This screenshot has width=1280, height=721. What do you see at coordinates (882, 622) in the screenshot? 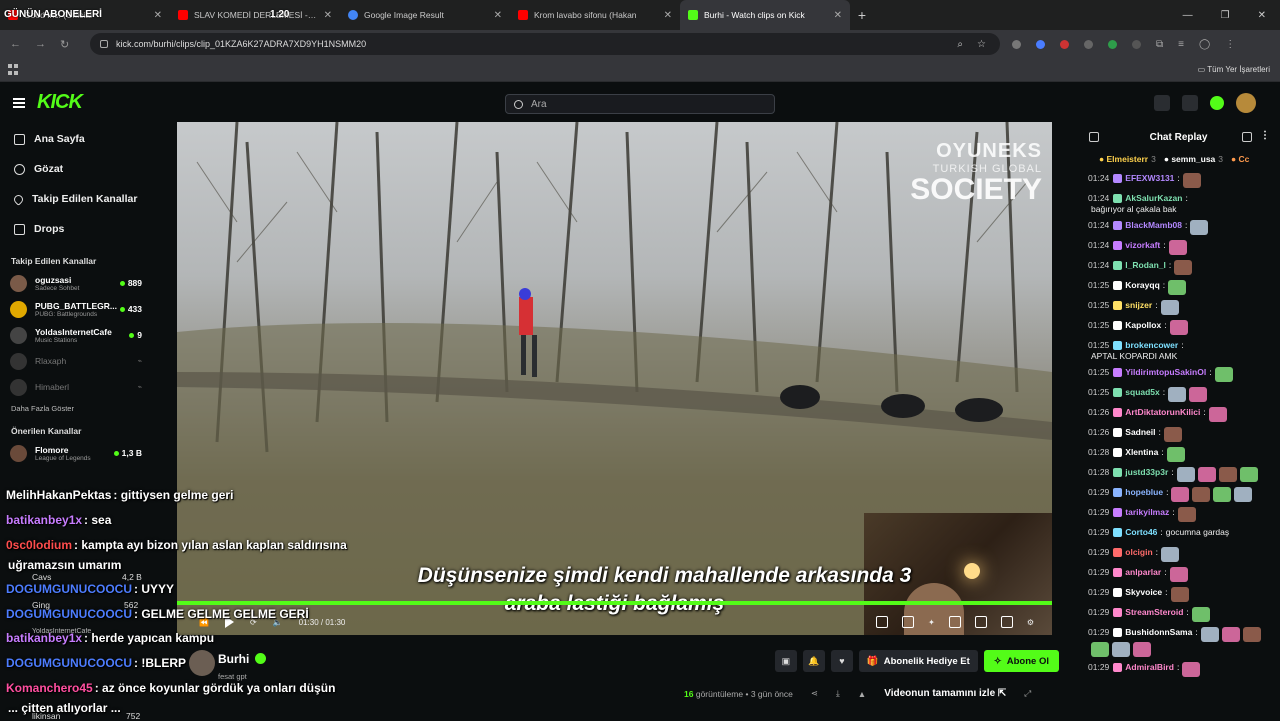
I see `clip-icon` at bounding box center [882, 622].